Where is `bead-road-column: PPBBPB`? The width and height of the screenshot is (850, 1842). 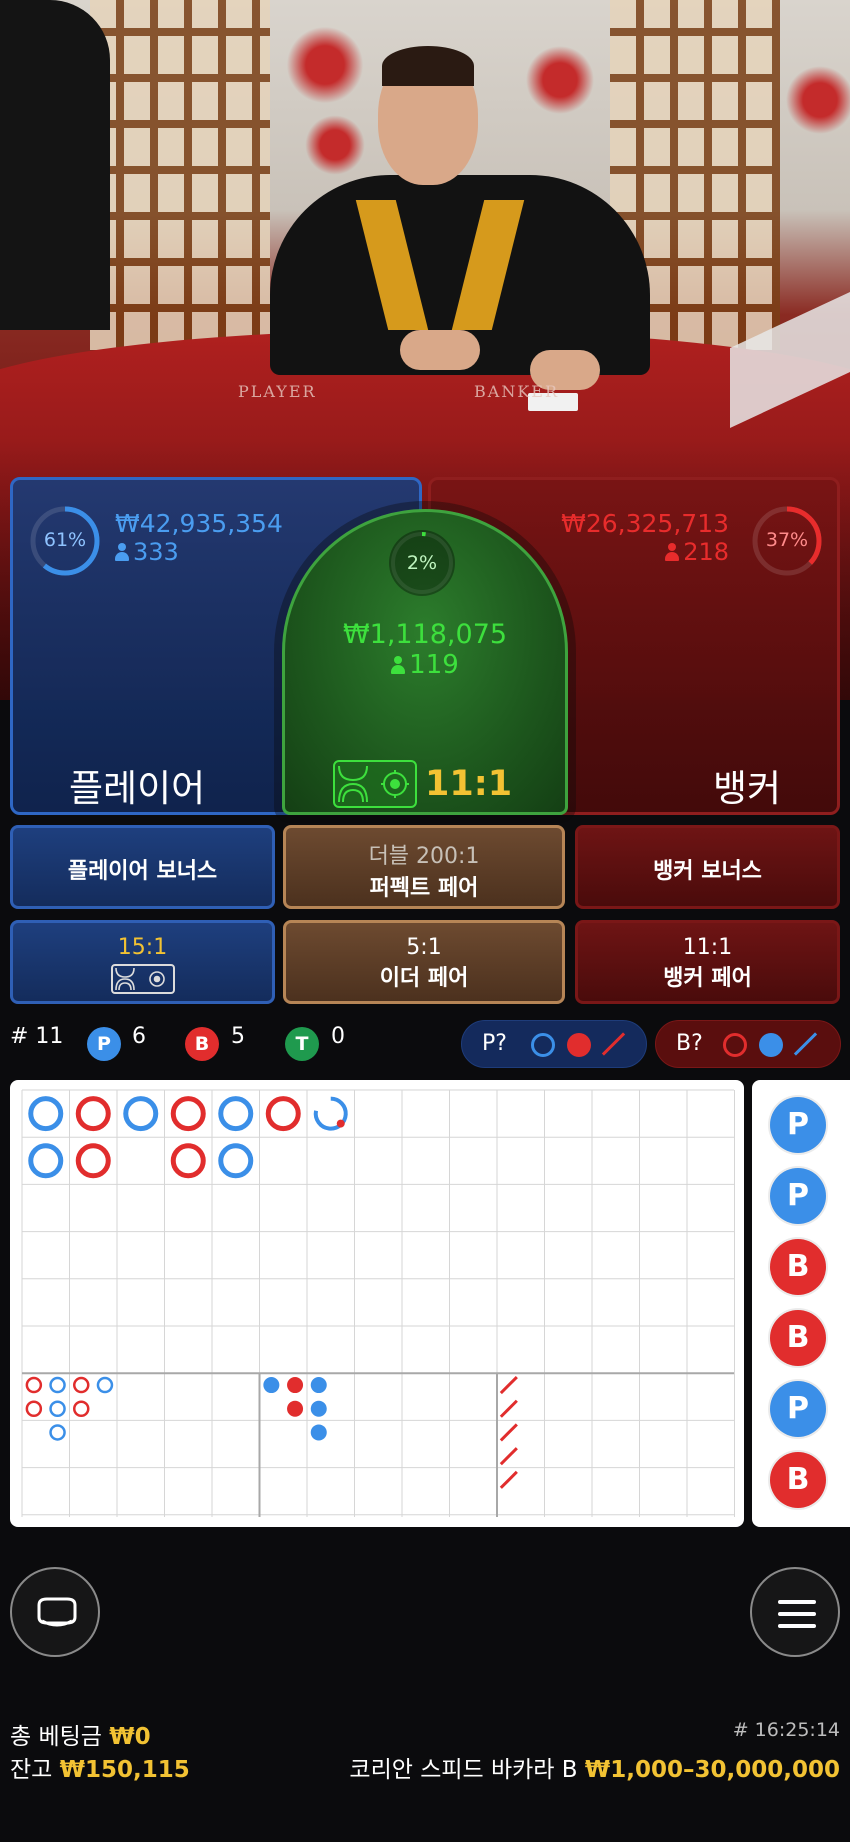 bead-road-column: PPBBPB is located at coordinates (801, 1303).